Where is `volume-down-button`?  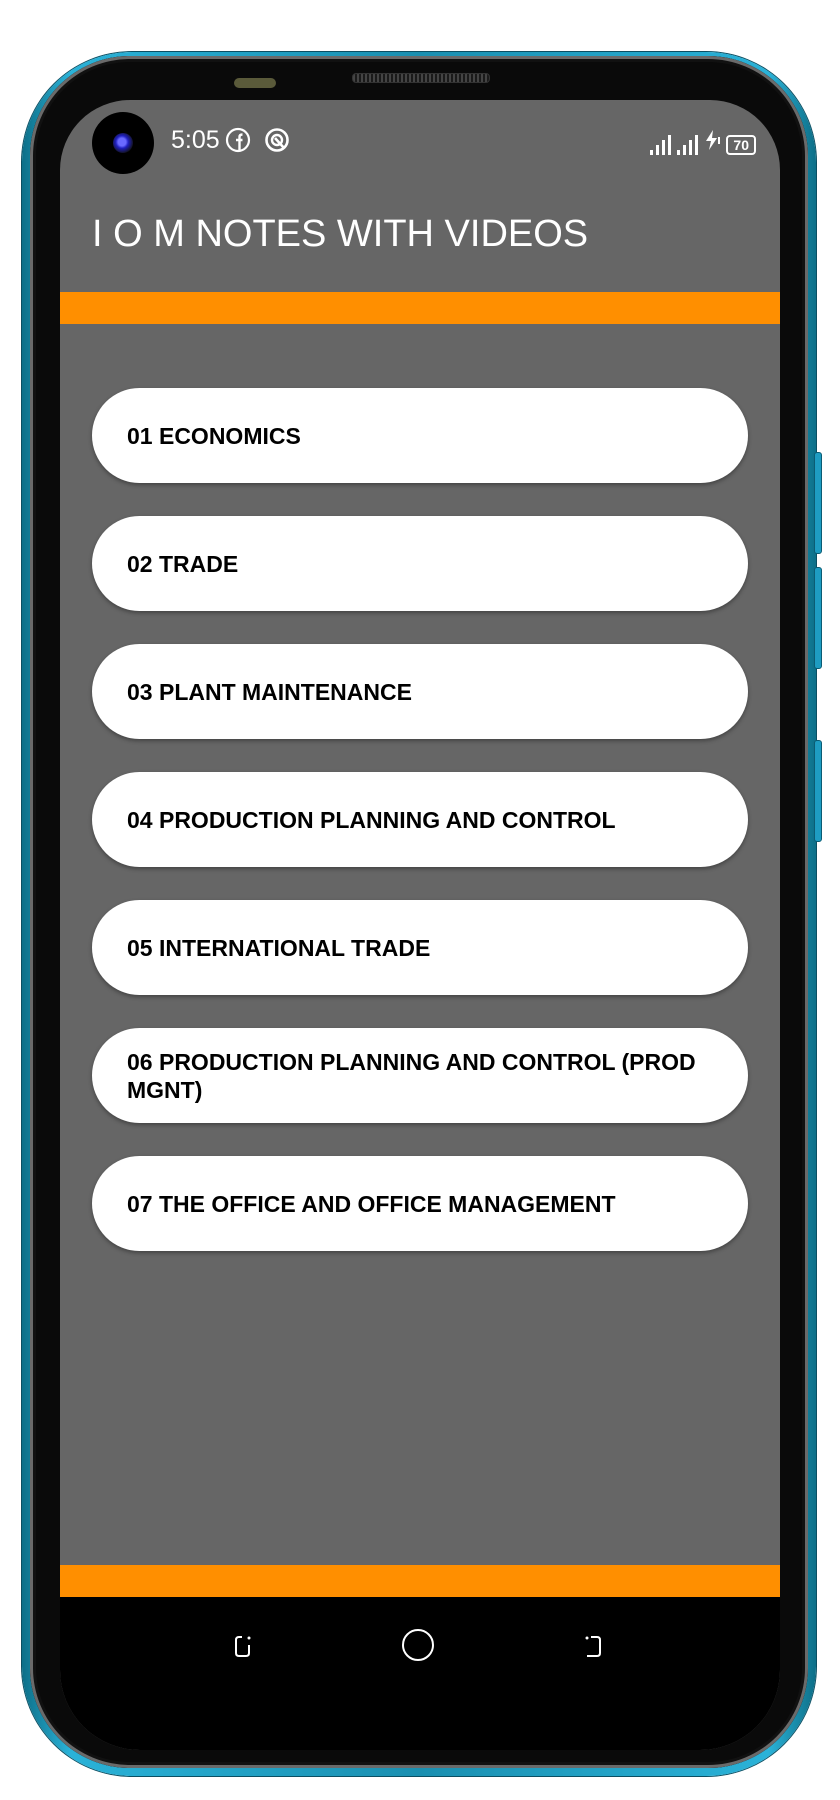
volume-down-button is located at coordinates (818, 618).